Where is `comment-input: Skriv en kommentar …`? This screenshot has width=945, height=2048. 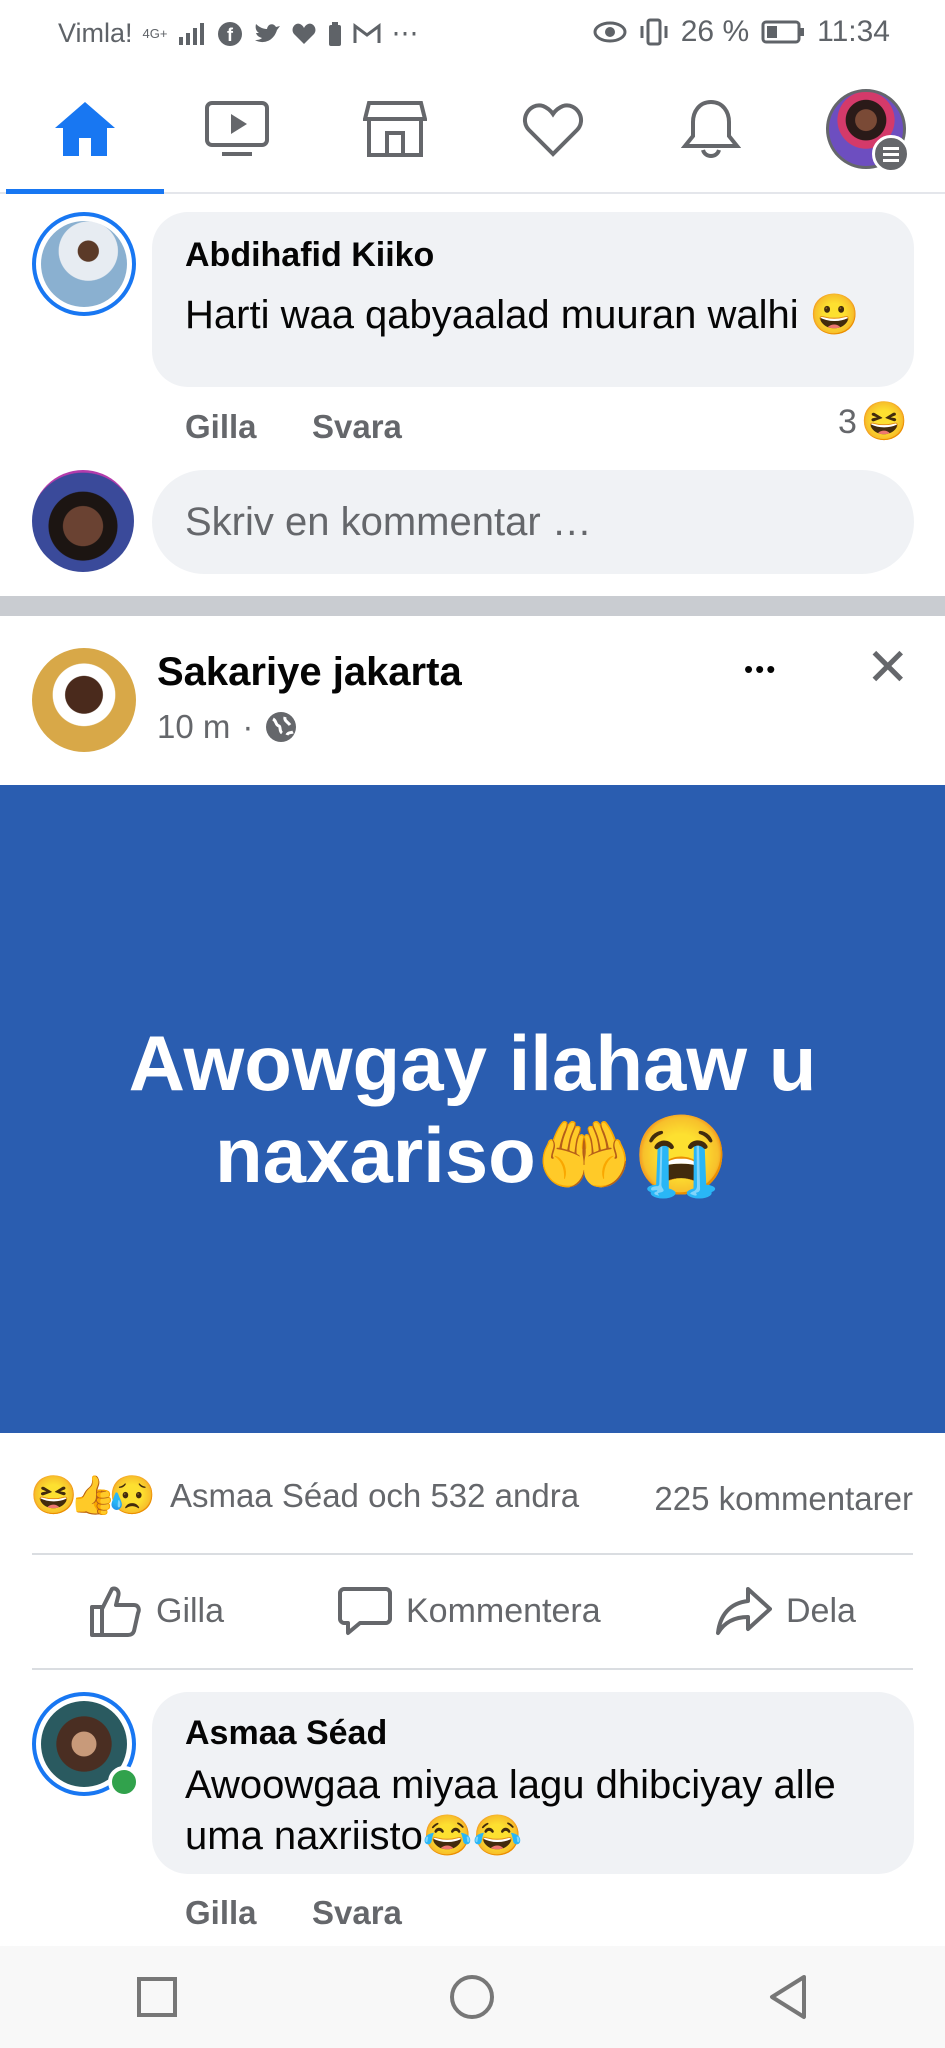
comment-input: Skriv en kommentar … is located at coordinates (533, 522).